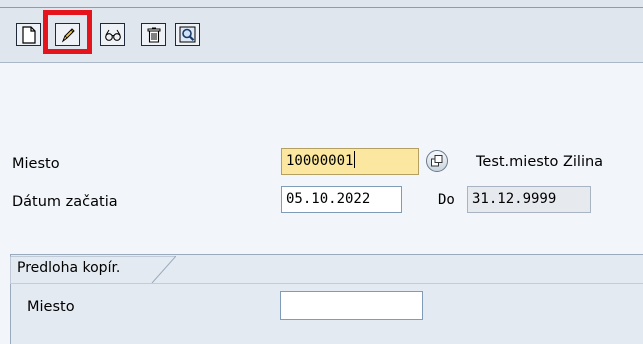 The width and height of the screenshot is (643, 344). I want to click on search-icon, so click(187, 34).